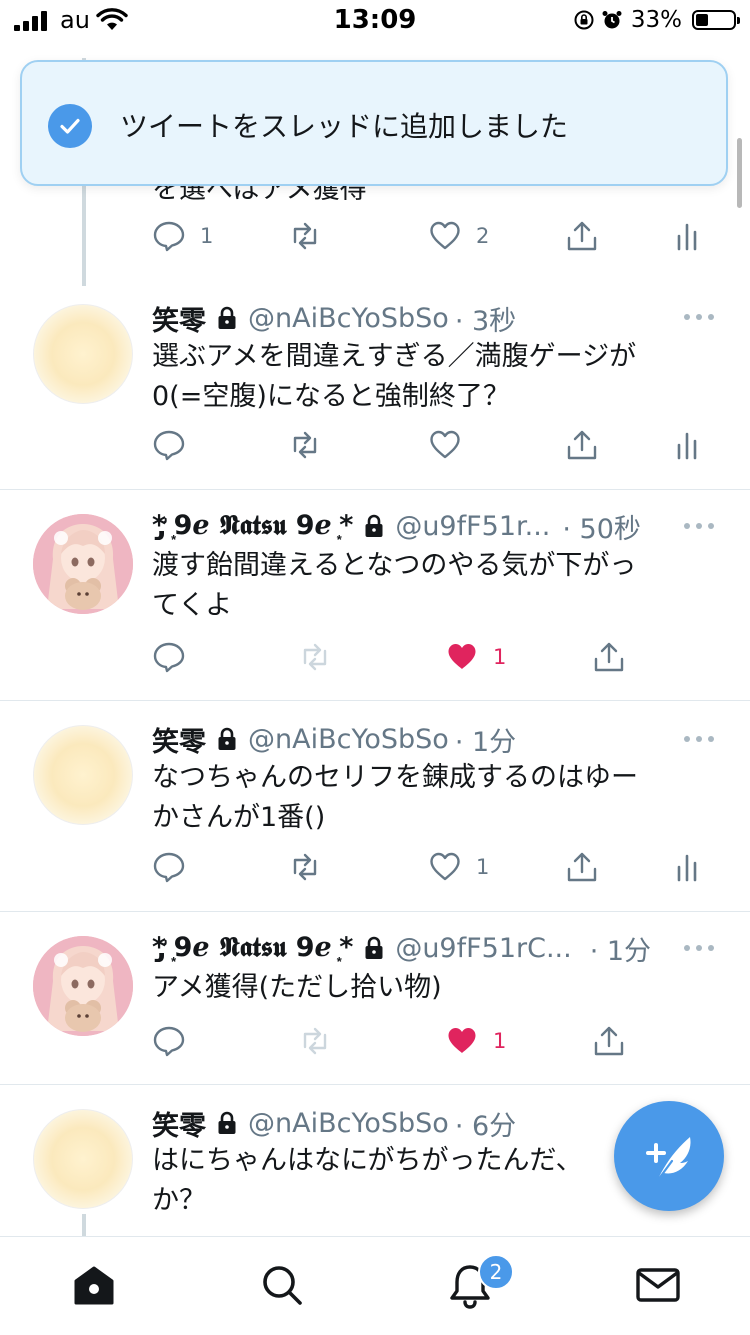 This screenshot has height=1335, width=750. What do you see at coordinates (716, 20) in the screenshot?
I see `battery-icon` at bounding box center [716, 20].